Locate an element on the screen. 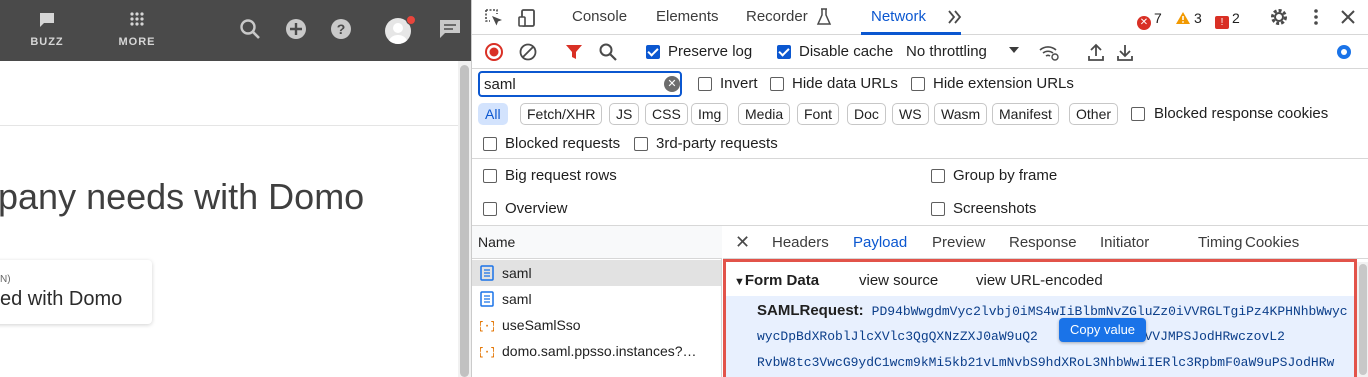 The image size is (1368, 377). detail-scrollbar-thumb is located at coordinates (1363, 319).